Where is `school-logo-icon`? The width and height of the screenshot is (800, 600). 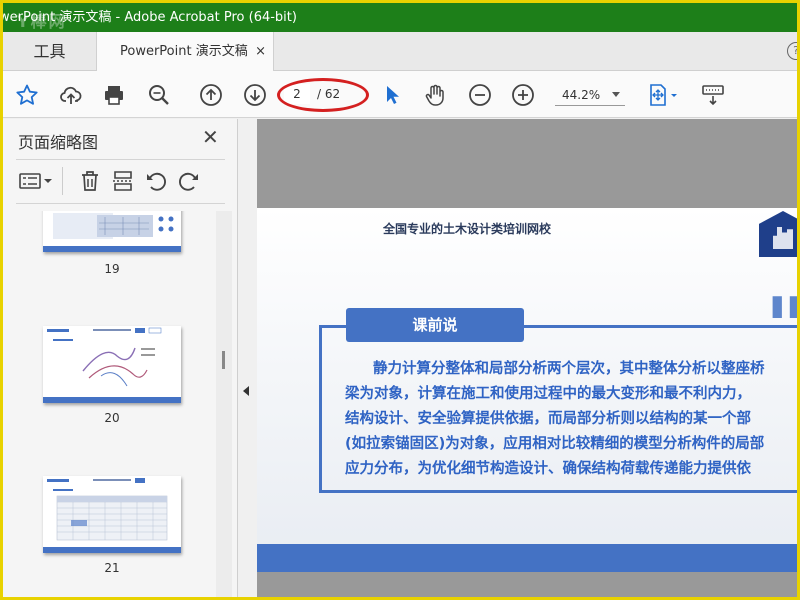 school-logo-icon is located at coordinates (778, 234).